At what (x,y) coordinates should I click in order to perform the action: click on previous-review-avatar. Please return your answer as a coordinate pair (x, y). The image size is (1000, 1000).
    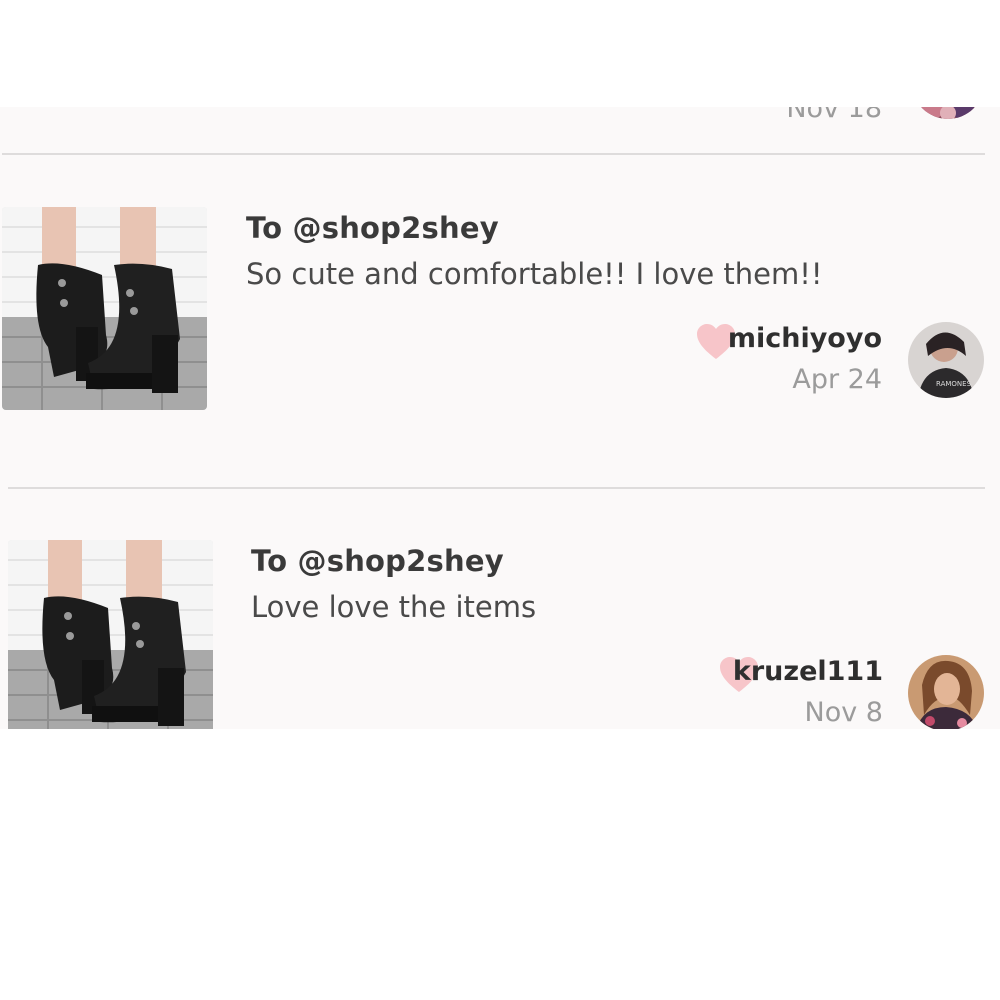
    Looking at the image, I should click on (948, 113).